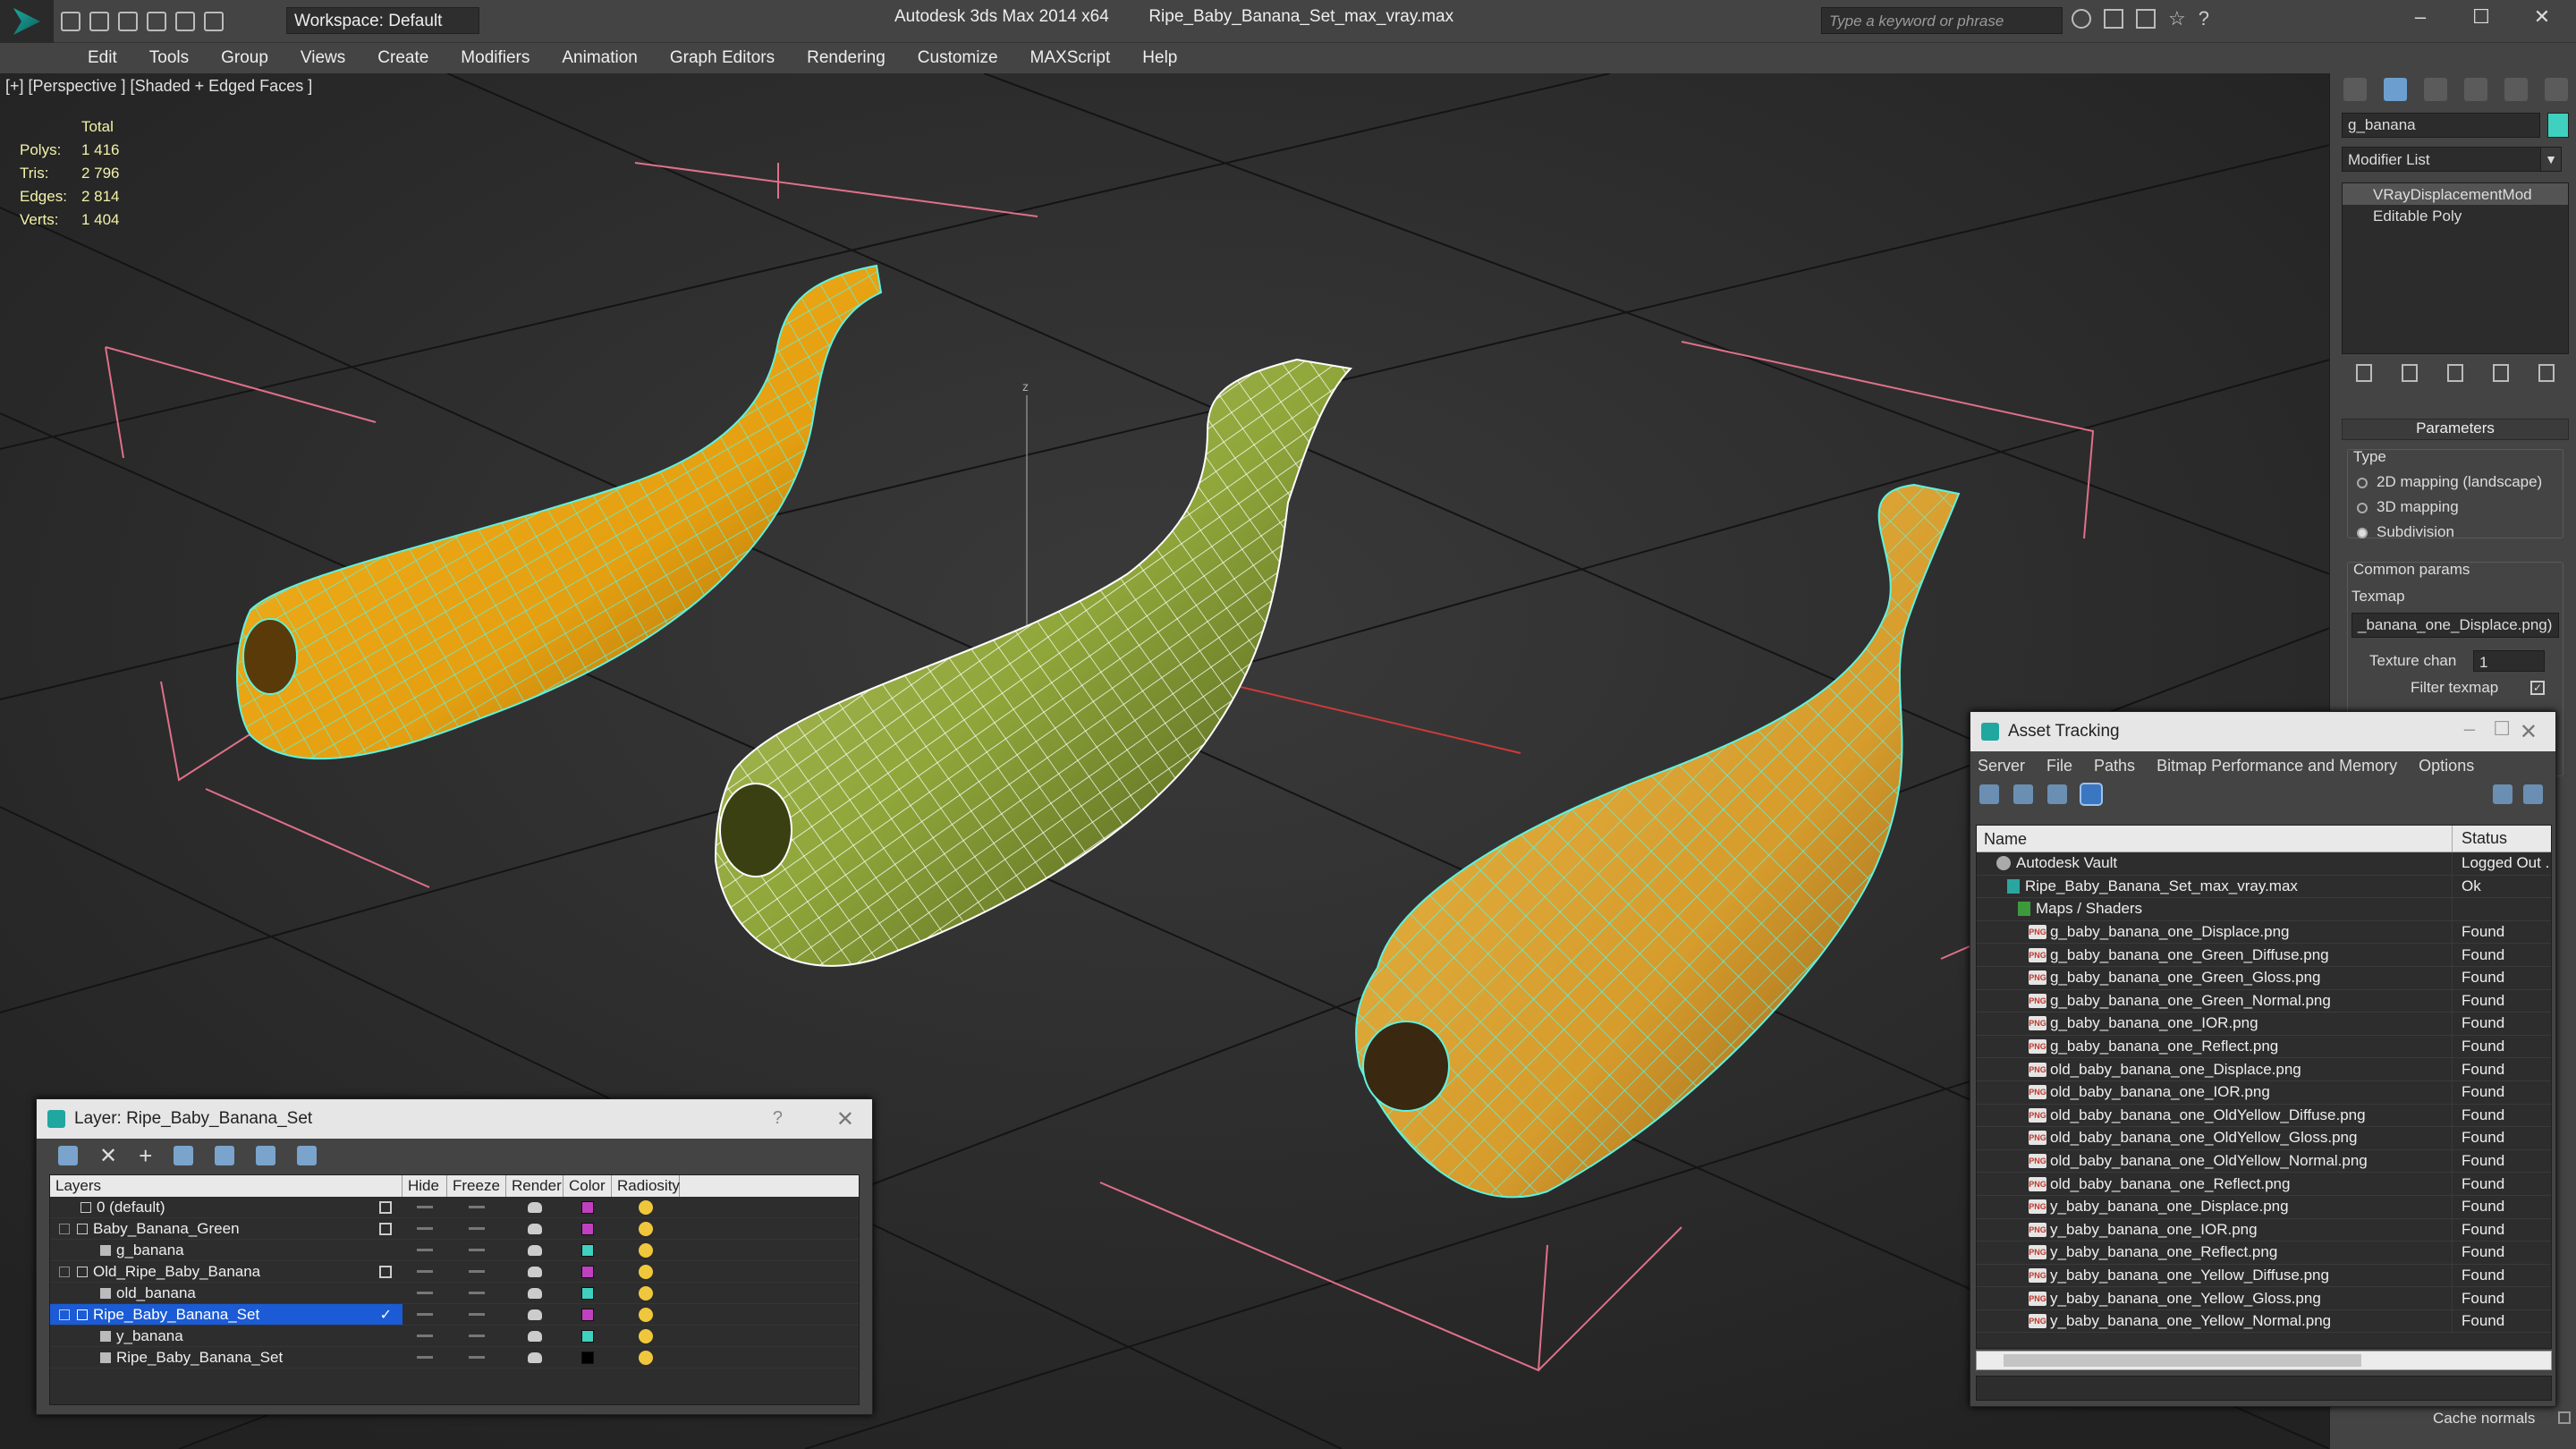 This screenshot has width=2576, height=1449. I want to click on parameters-rollout: Parameters, so click(2455, 429).